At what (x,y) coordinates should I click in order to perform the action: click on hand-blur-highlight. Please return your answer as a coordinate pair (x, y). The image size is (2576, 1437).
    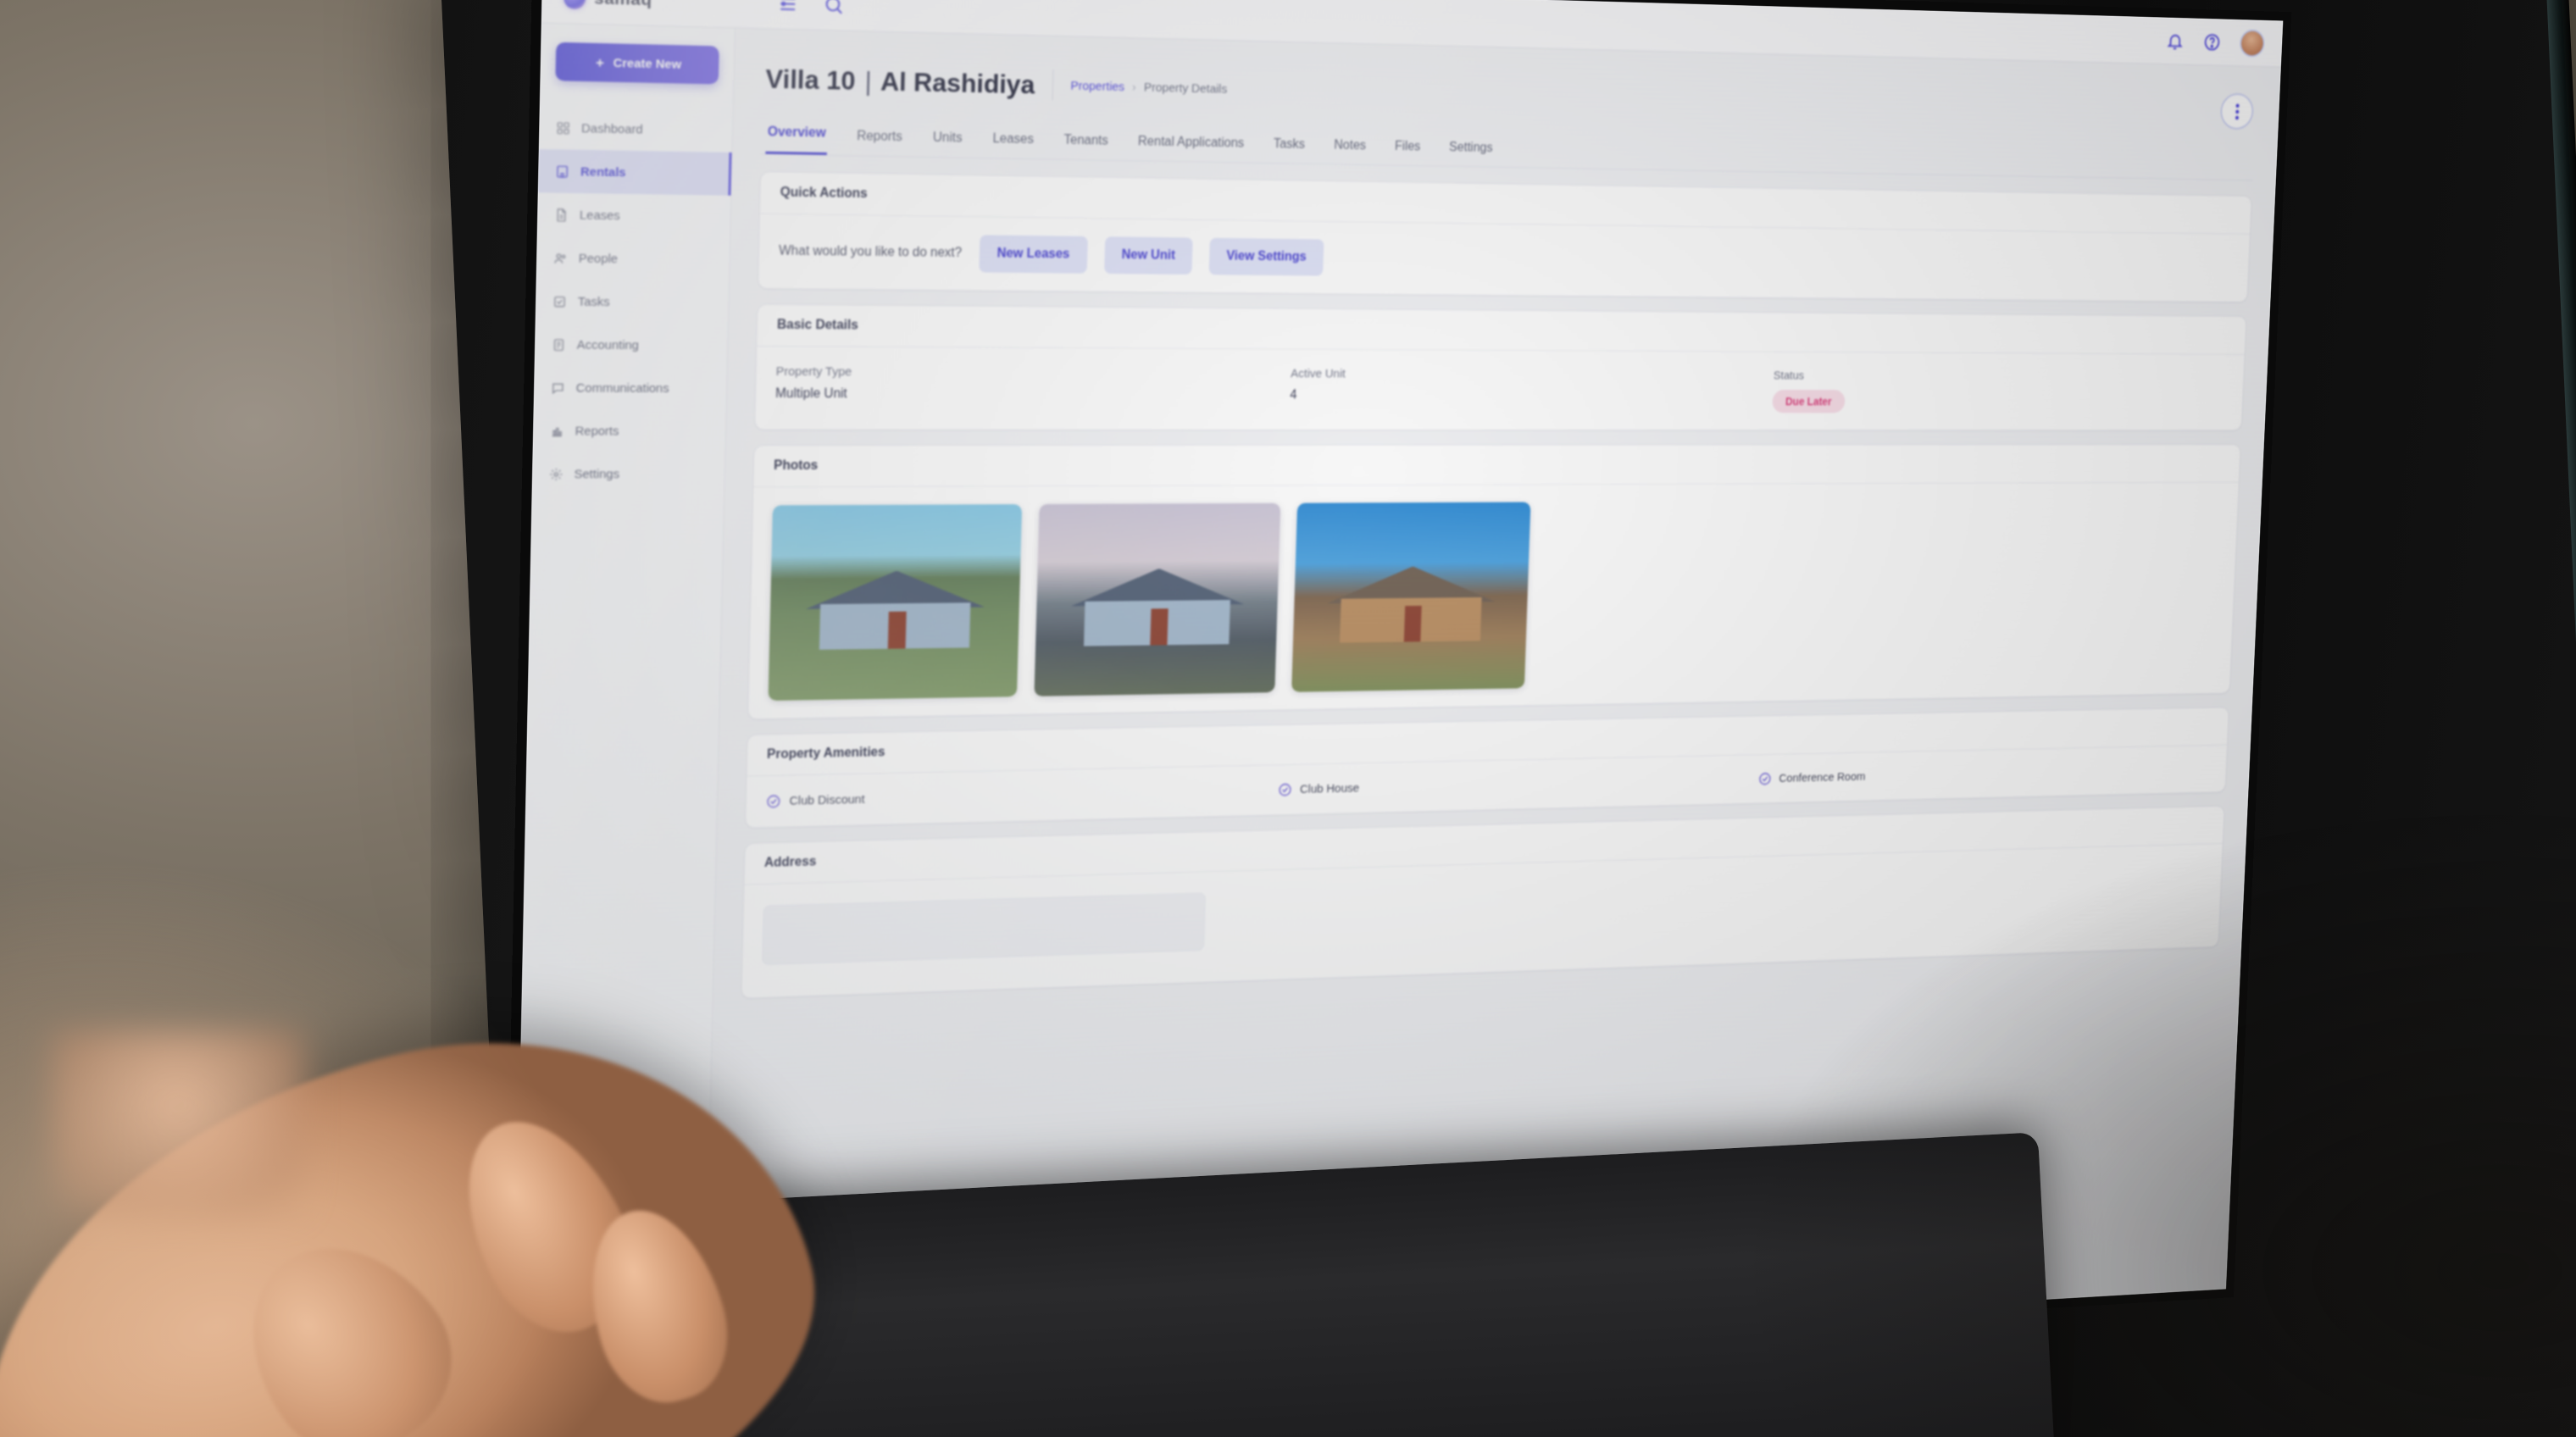
    Looking at the image, I should click on (178, 1123).